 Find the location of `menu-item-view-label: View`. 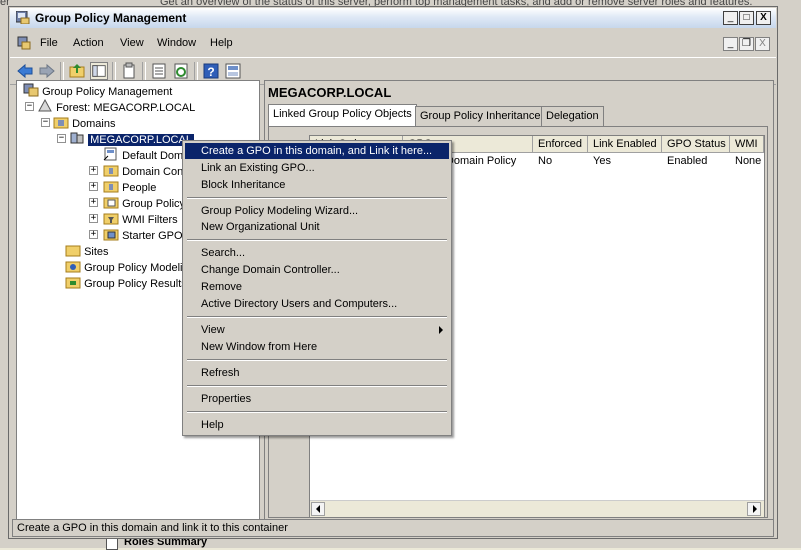

menu-item-view-label: View is located at coordinates (213, 330).